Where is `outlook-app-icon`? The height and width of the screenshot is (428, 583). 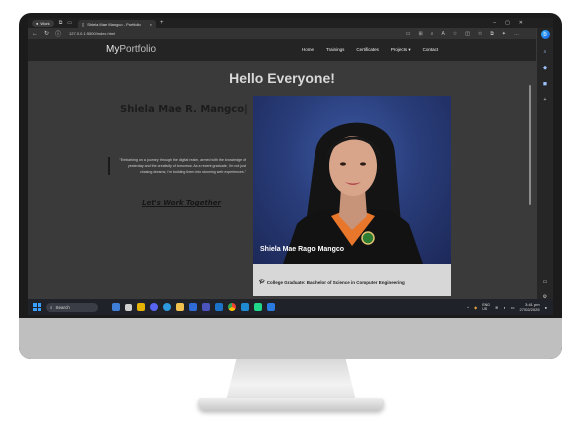
outlook-app-icon is located at coordinates (219, 307).